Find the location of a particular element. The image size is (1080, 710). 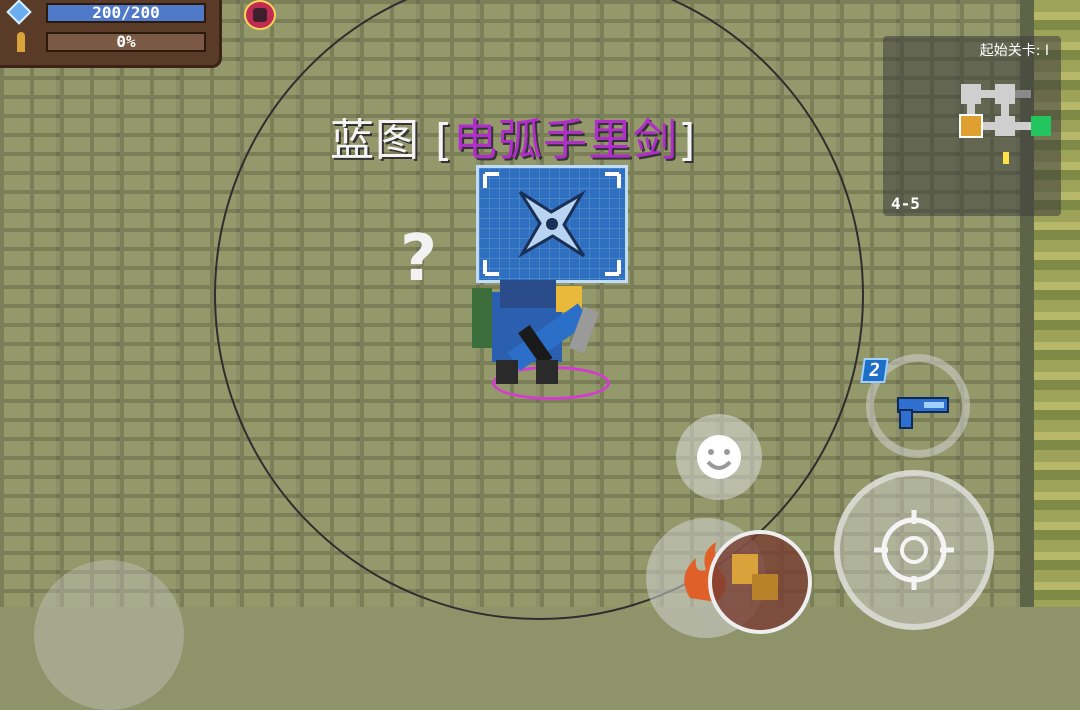

blueprint-item-name: 电弧手里剑 is located at coordinates (566, 140).